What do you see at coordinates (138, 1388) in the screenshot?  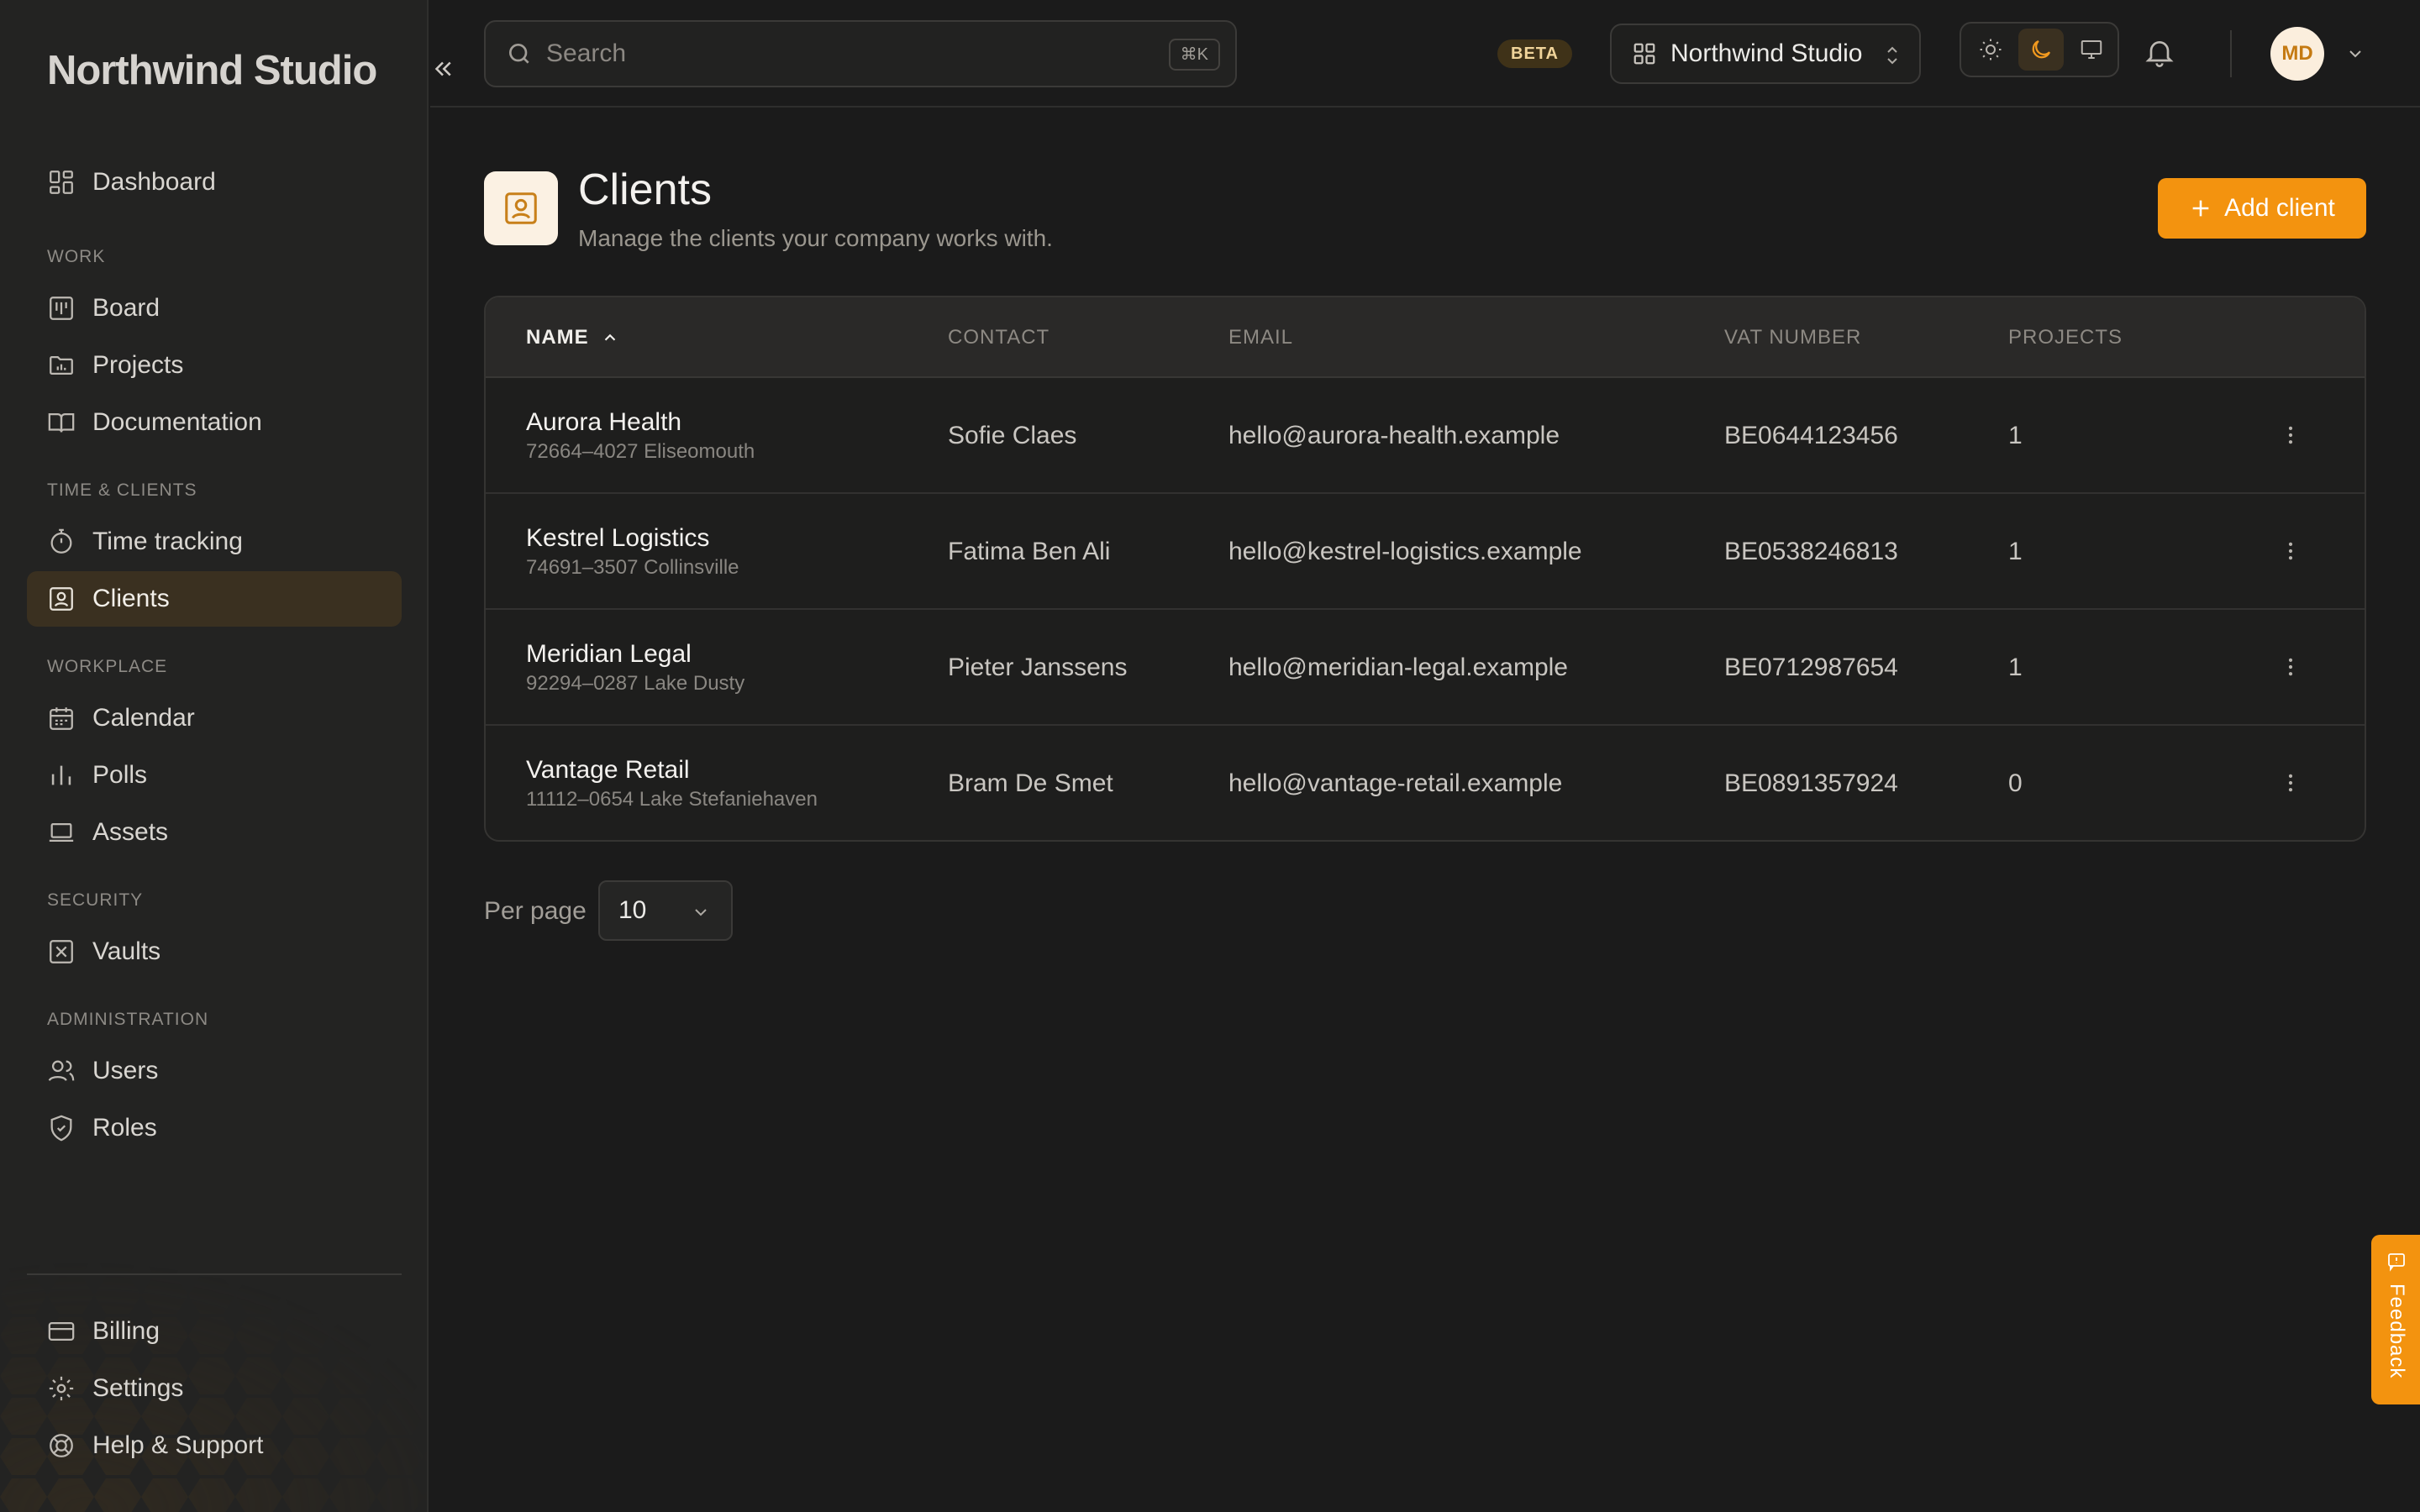 I see `sidebar-item-label: Settings` at bounding box center [138, 1388].